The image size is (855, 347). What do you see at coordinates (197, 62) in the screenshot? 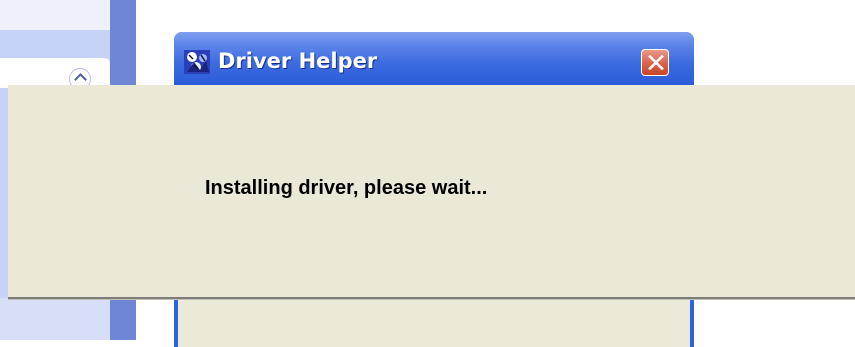
I see `driver-helper-app-icon` at bounding box center [197, 62].